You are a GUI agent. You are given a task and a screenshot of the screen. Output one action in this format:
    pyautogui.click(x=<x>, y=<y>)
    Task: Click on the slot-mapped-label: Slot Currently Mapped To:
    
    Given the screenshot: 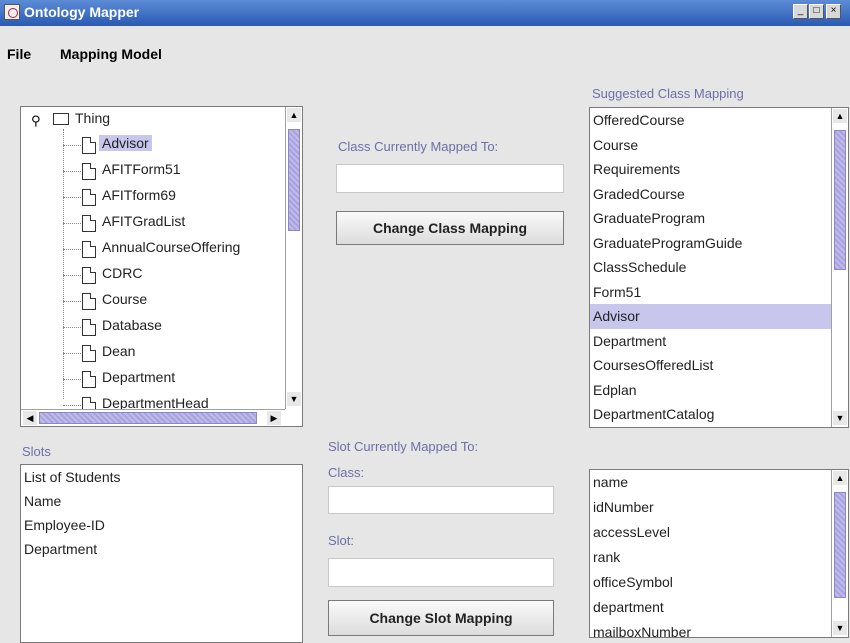 What is the action you would take?
    pyautogui.click(x=403, y=446)
    